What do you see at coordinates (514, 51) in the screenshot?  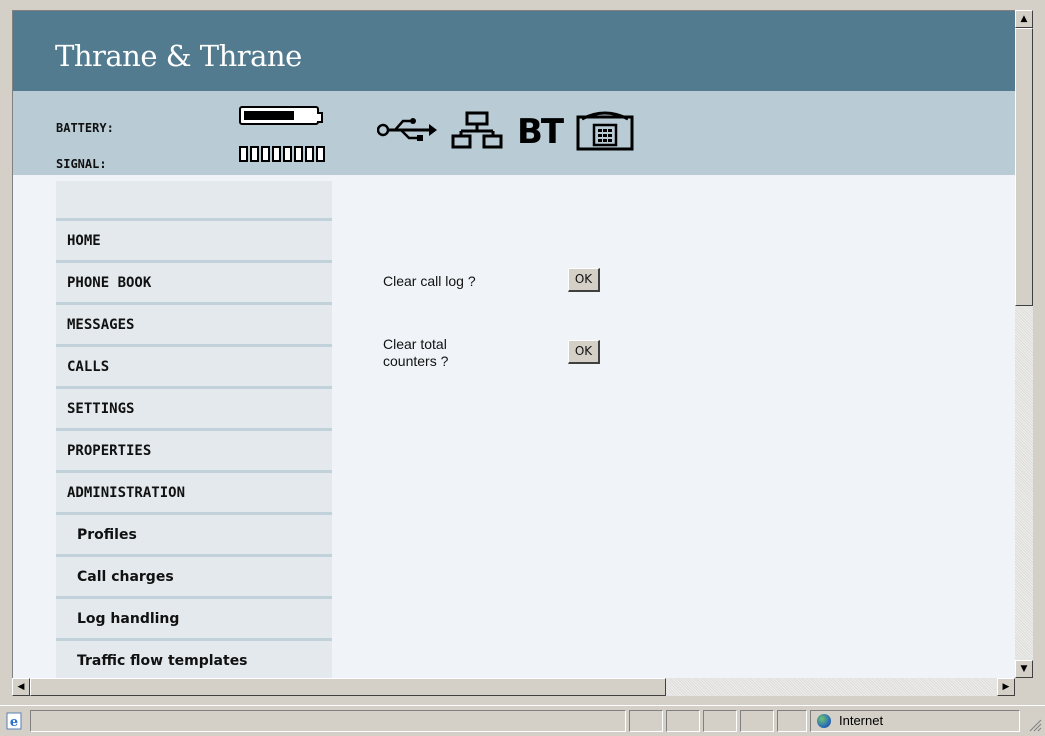 I see `brand-header: Thrane & Thrane` at bounding box center [514, 51].